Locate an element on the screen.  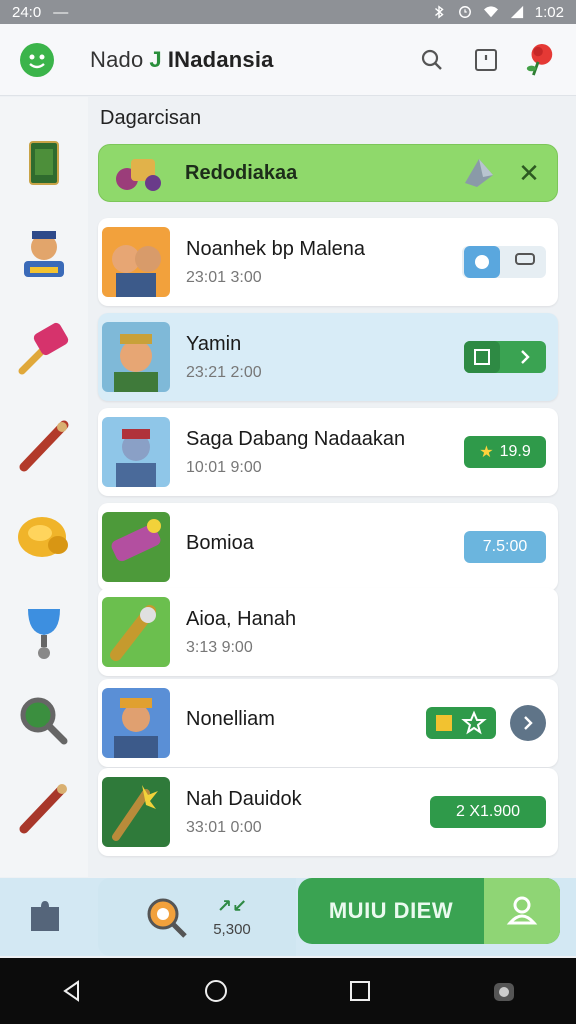
item-name: Nah Dauidok is located at coordinates (244, 798).